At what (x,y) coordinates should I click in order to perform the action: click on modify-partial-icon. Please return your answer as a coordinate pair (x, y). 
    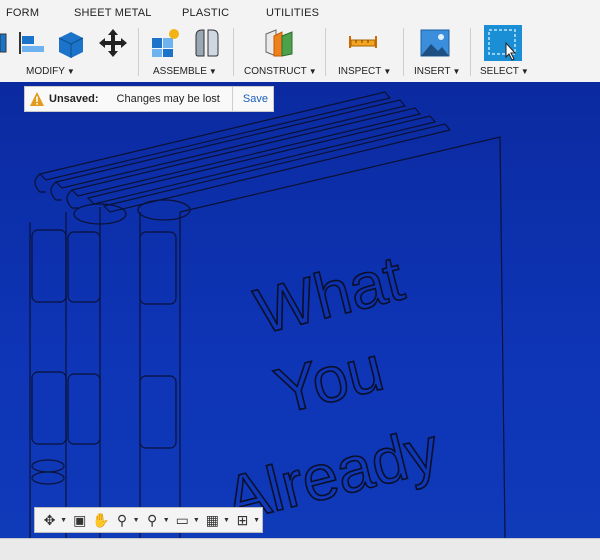
    Looking at the image, I should click on (5, 43).